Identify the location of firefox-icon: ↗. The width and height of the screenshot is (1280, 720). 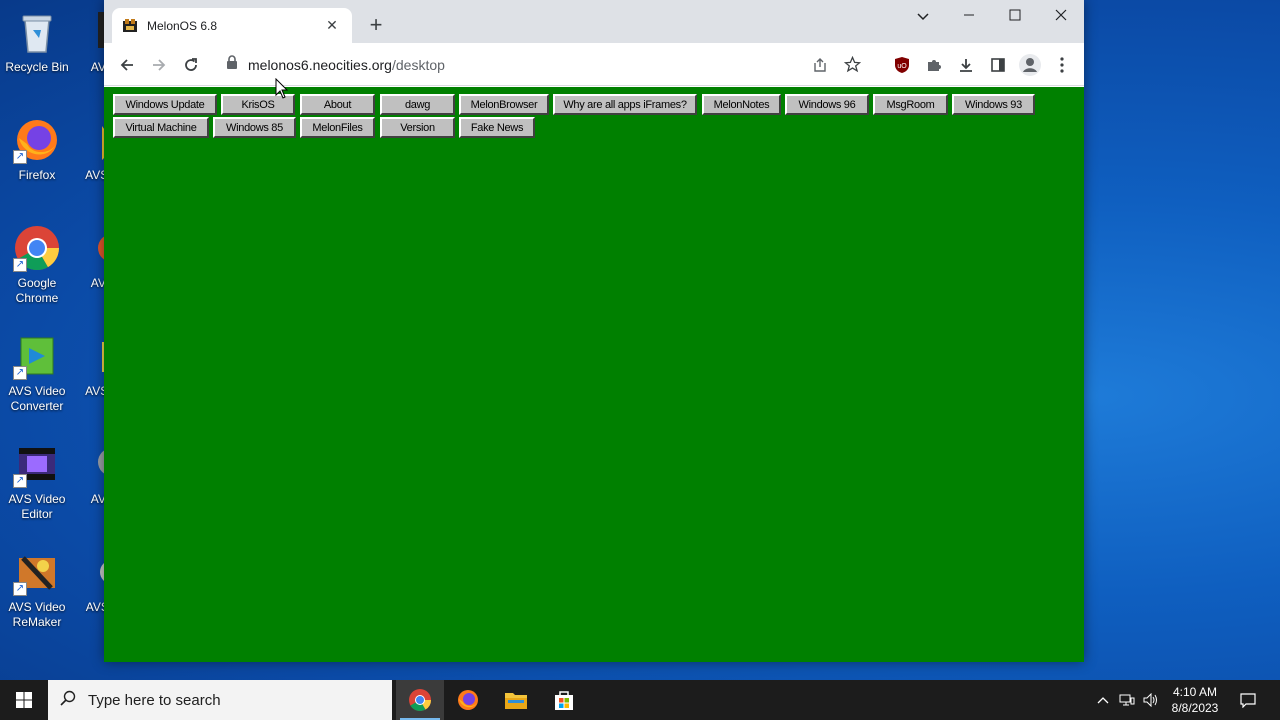
(37, 140).